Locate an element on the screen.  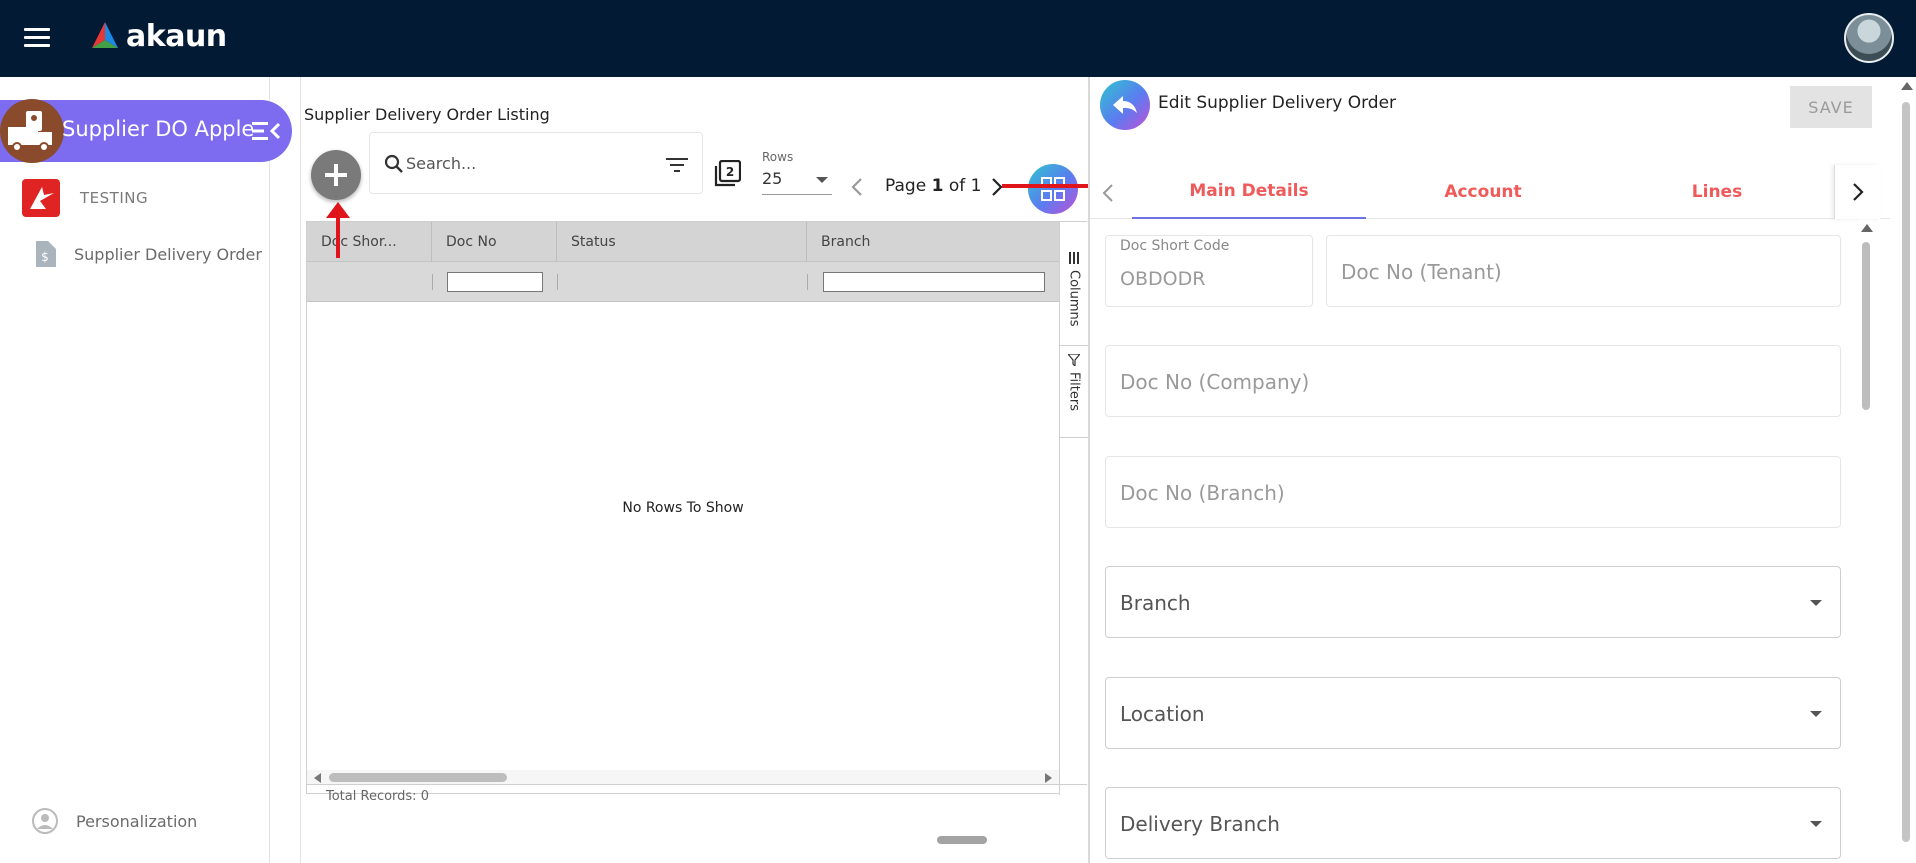
filters-tab: Filters is located at coordinates (1074, 392).